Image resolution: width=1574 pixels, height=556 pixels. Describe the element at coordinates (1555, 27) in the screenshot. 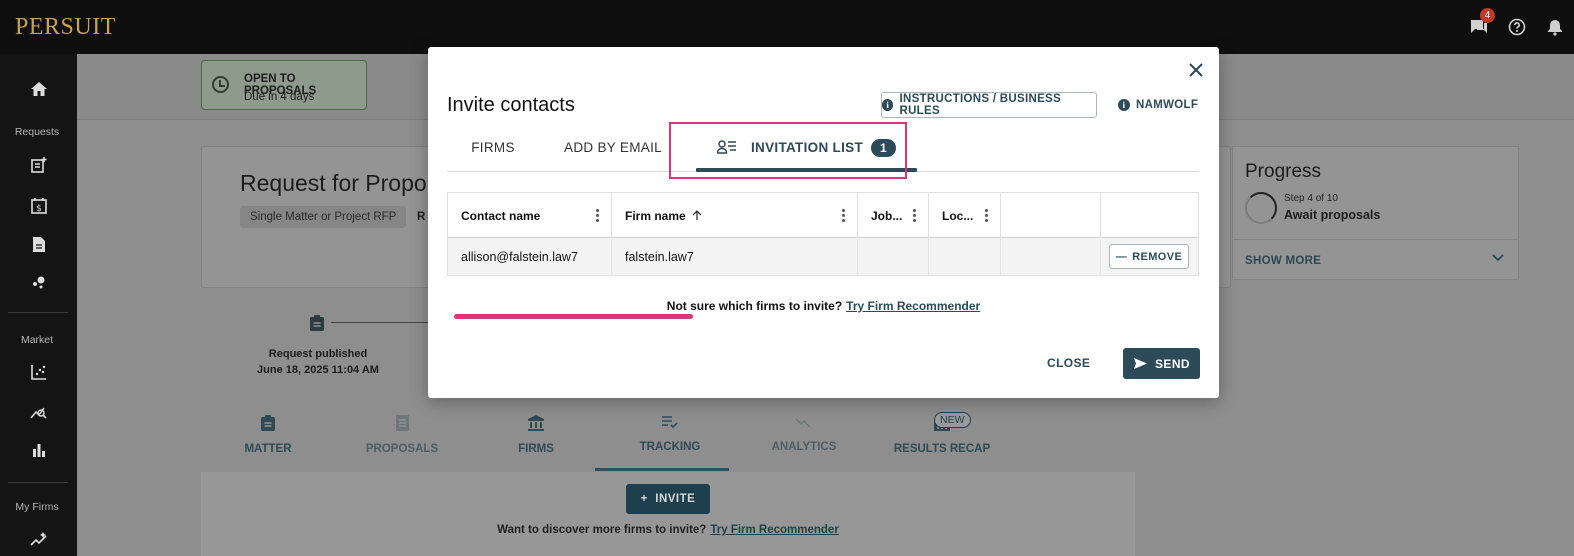

I see `bell-icon` at that location.